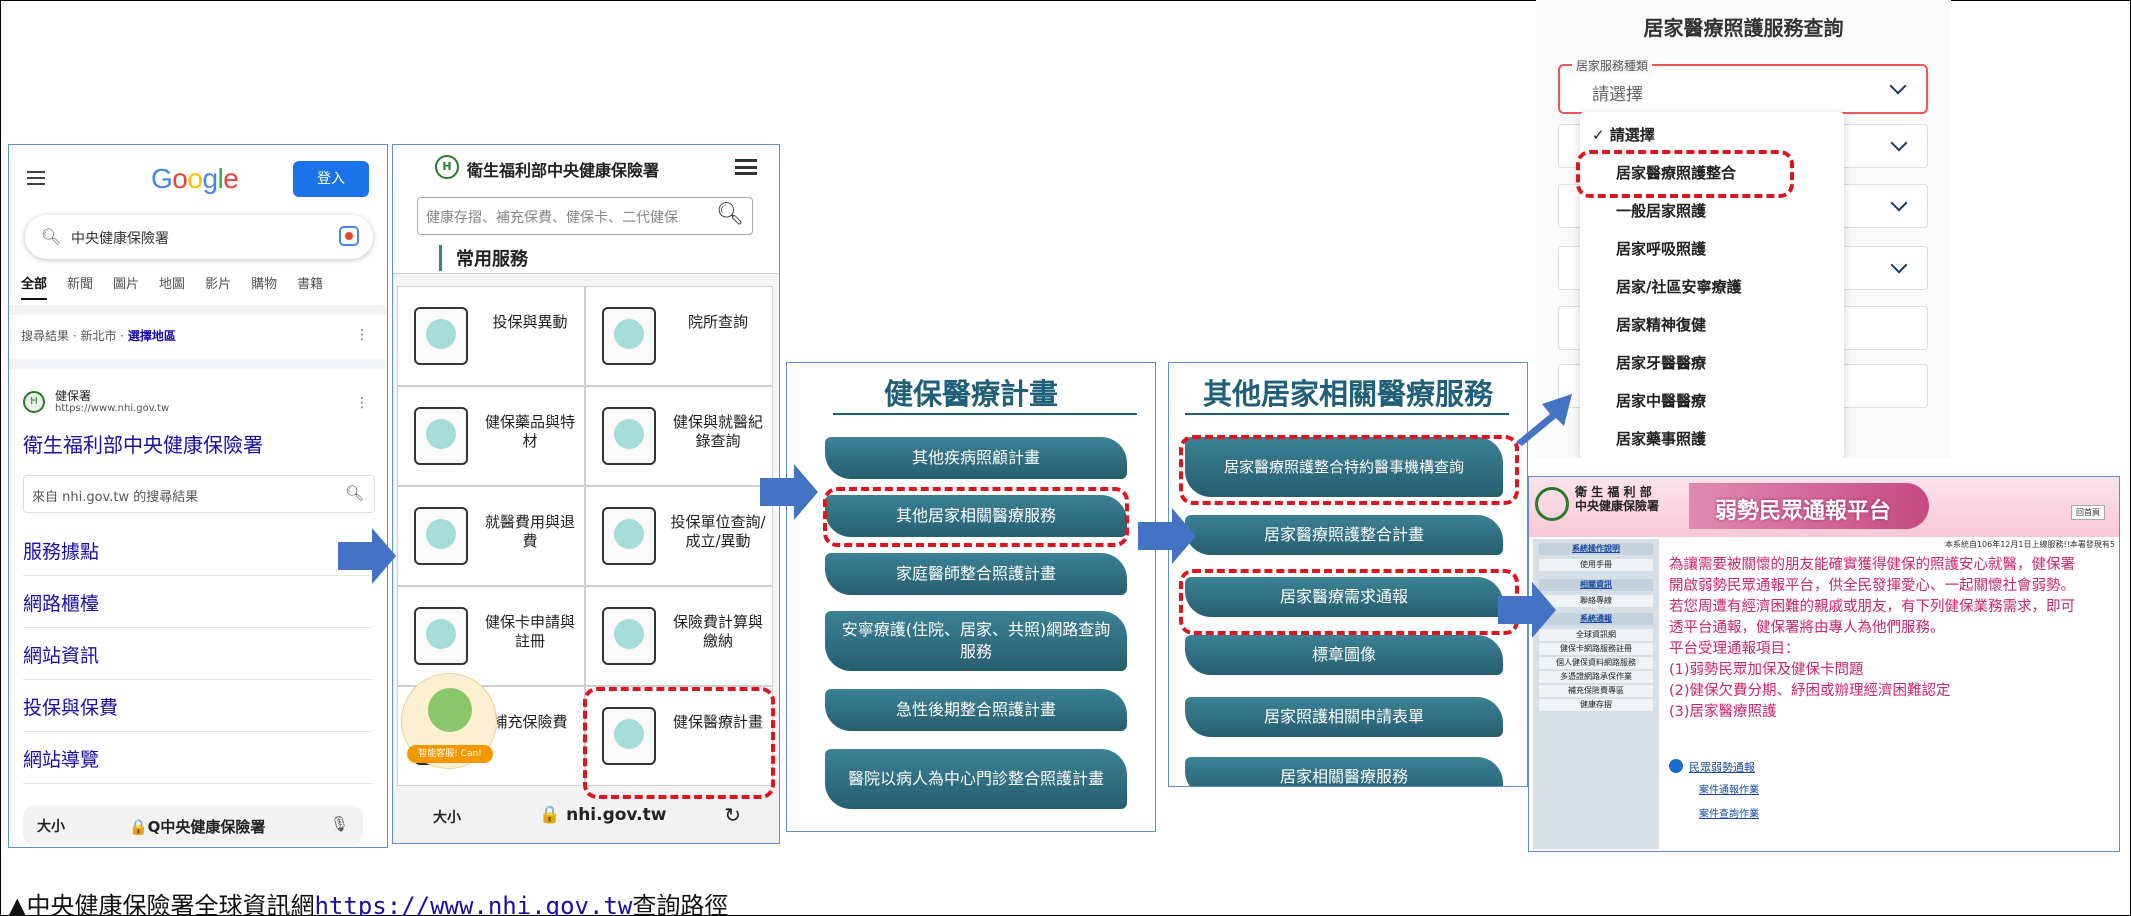 Image resolution: width=2131 pixels, height=916 pixels. I want to click on more-options-icon: ⋮, so click(362, 335).